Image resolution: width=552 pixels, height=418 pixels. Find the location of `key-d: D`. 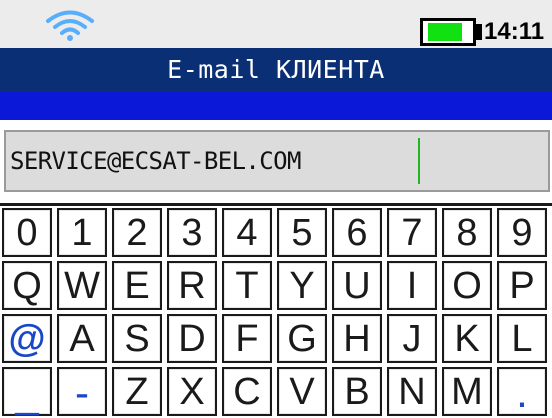

key-d: D is located at coordinates (192, 338).